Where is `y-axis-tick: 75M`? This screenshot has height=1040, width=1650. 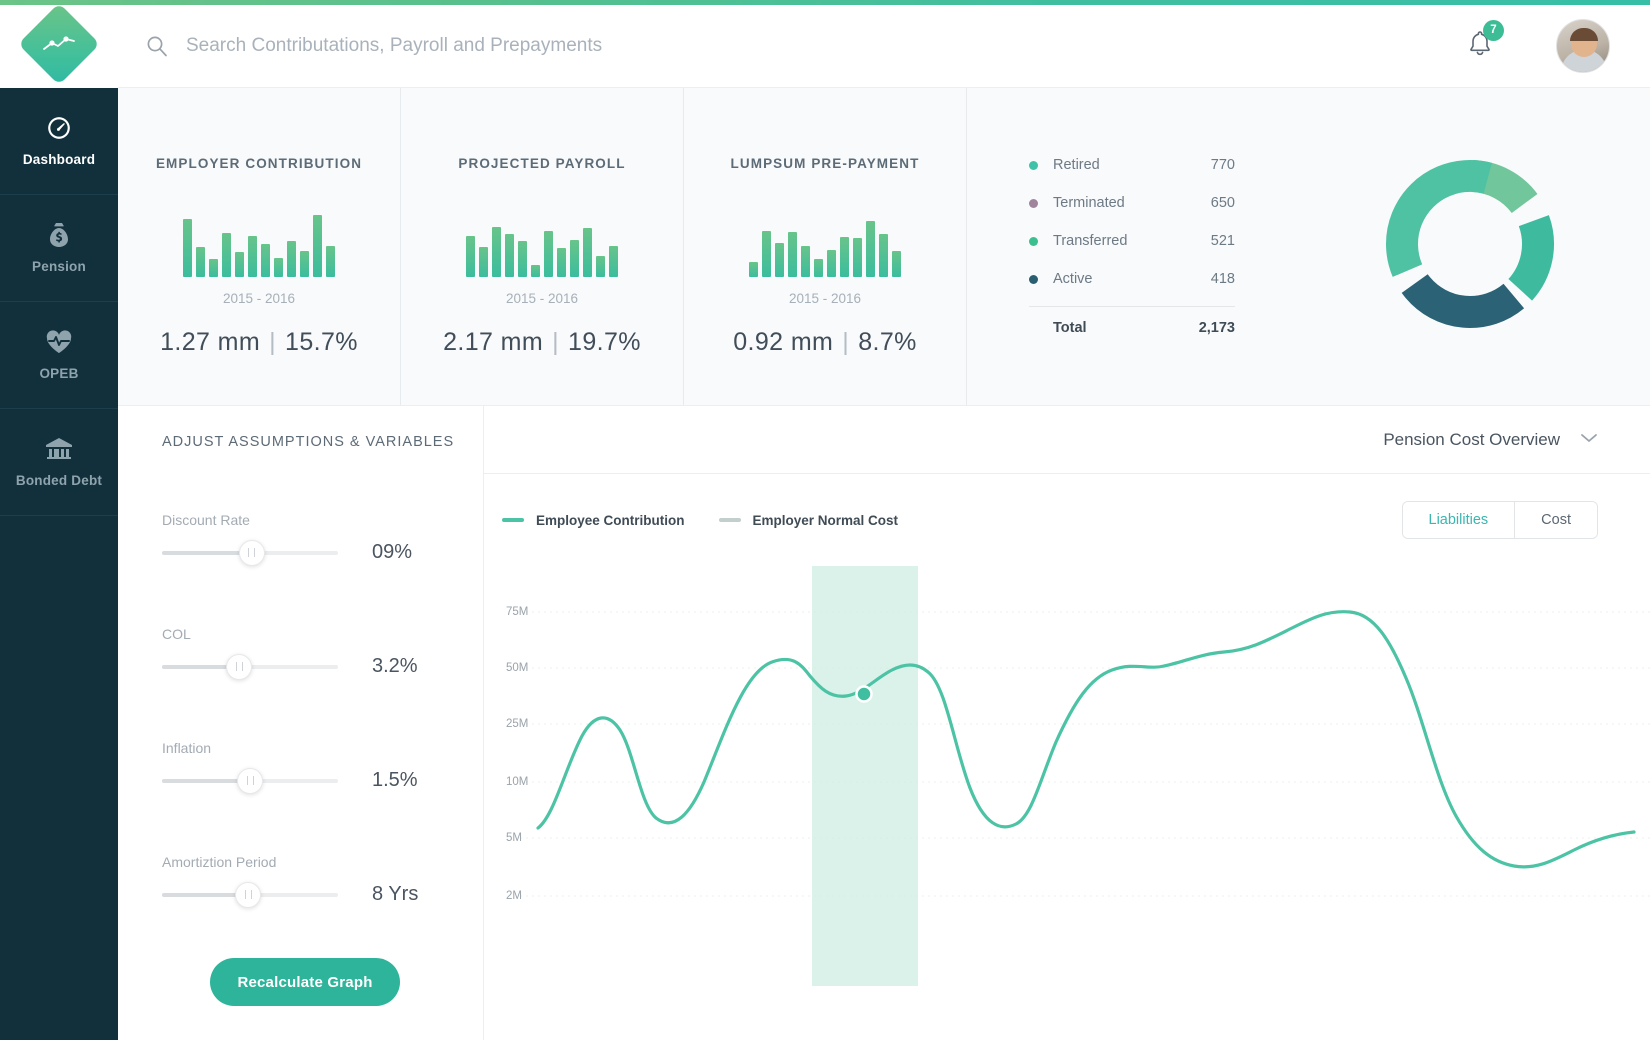
y-axis-tick: 75M is located at coordinates (517, 612).